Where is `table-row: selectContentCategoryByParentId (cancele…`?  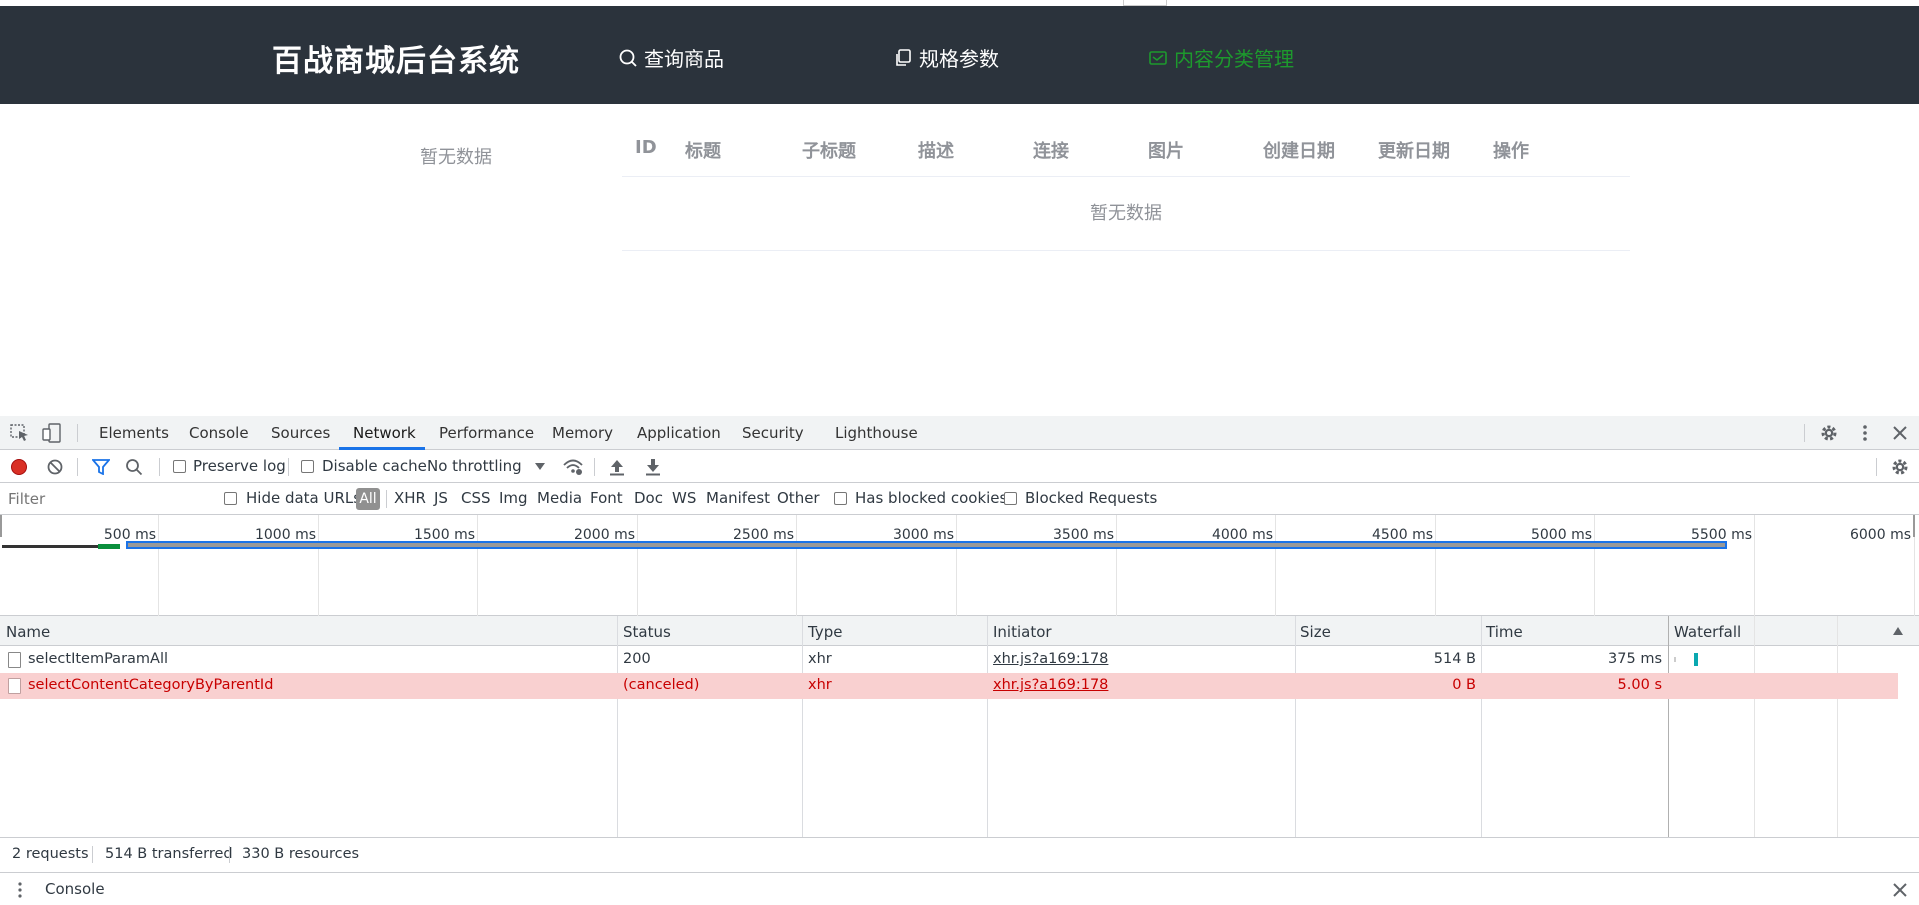 table-row: selectContentCategoryByParentId (cancele… is located at coordinates (949, 686).